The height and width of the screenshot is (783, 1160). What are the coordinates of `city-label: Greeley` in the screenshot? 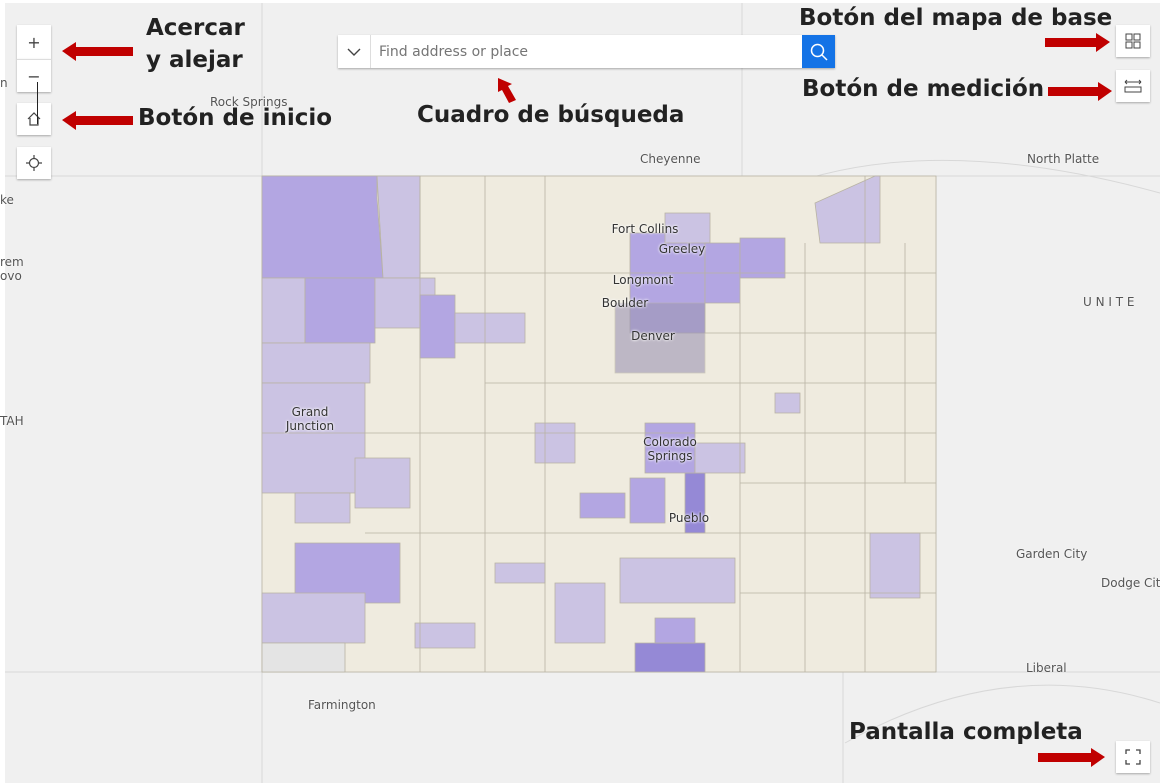 It's located at (682, 249).